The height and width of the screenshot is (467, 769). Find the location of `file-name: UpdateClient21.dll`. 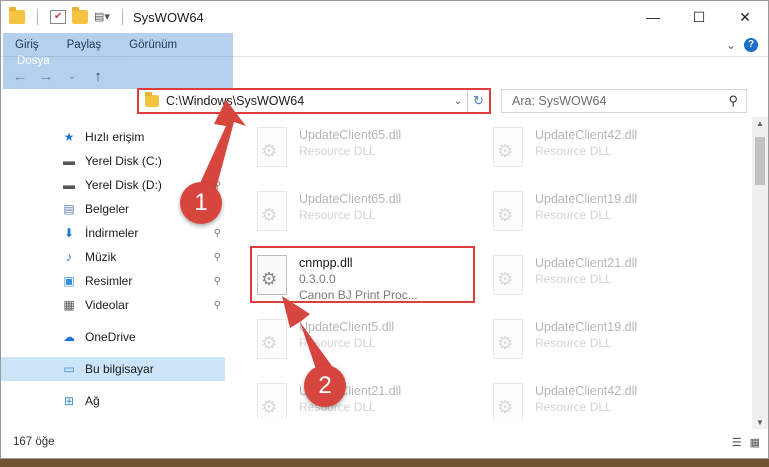

file-name: UpdateClient21.dll is located at coordinates (586, 263).